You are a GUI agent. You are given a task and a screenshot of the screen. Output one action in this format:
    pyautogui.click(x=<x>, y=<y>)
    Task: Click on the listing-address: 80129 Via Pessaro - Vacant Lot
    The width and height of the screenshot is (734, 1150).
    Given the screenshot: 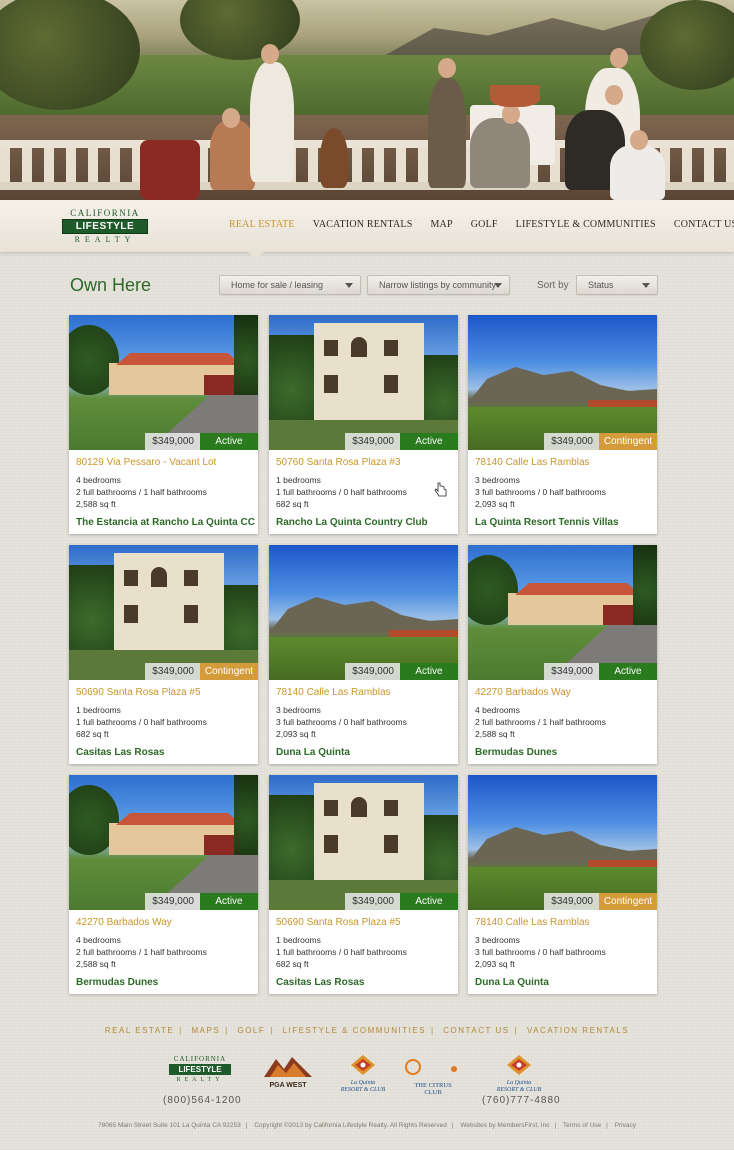 What is the action you would take?
    pyautogui.click(x=146, y=462)
    